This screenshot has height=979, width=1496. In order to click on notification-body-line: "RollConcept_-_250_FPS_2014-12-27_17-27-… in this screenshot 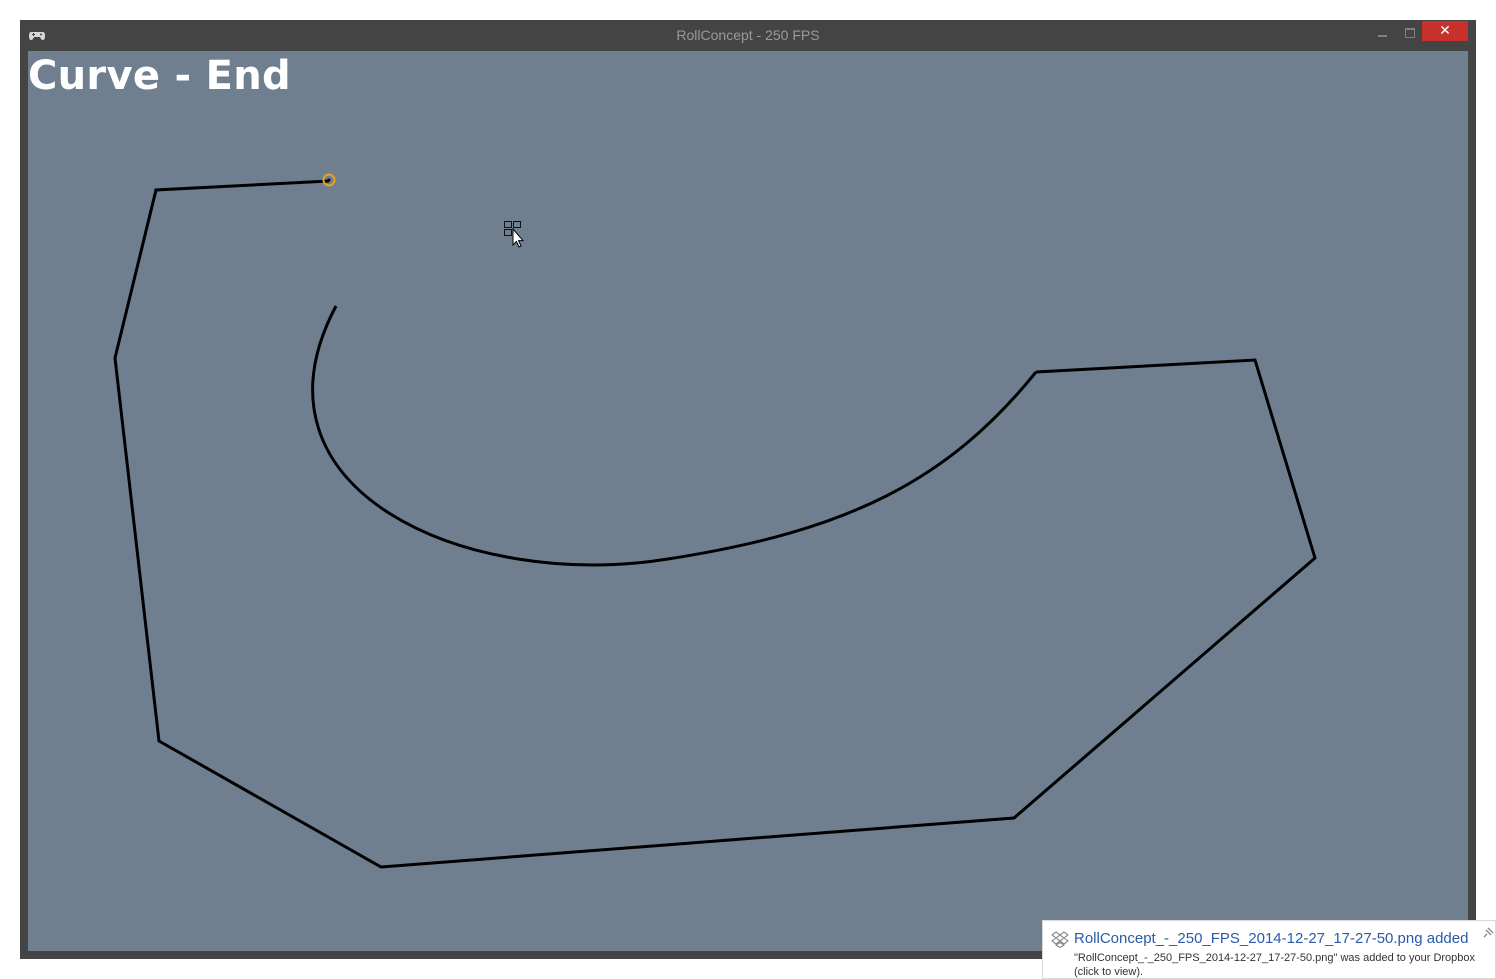, I will do `click(1275, 958)`.